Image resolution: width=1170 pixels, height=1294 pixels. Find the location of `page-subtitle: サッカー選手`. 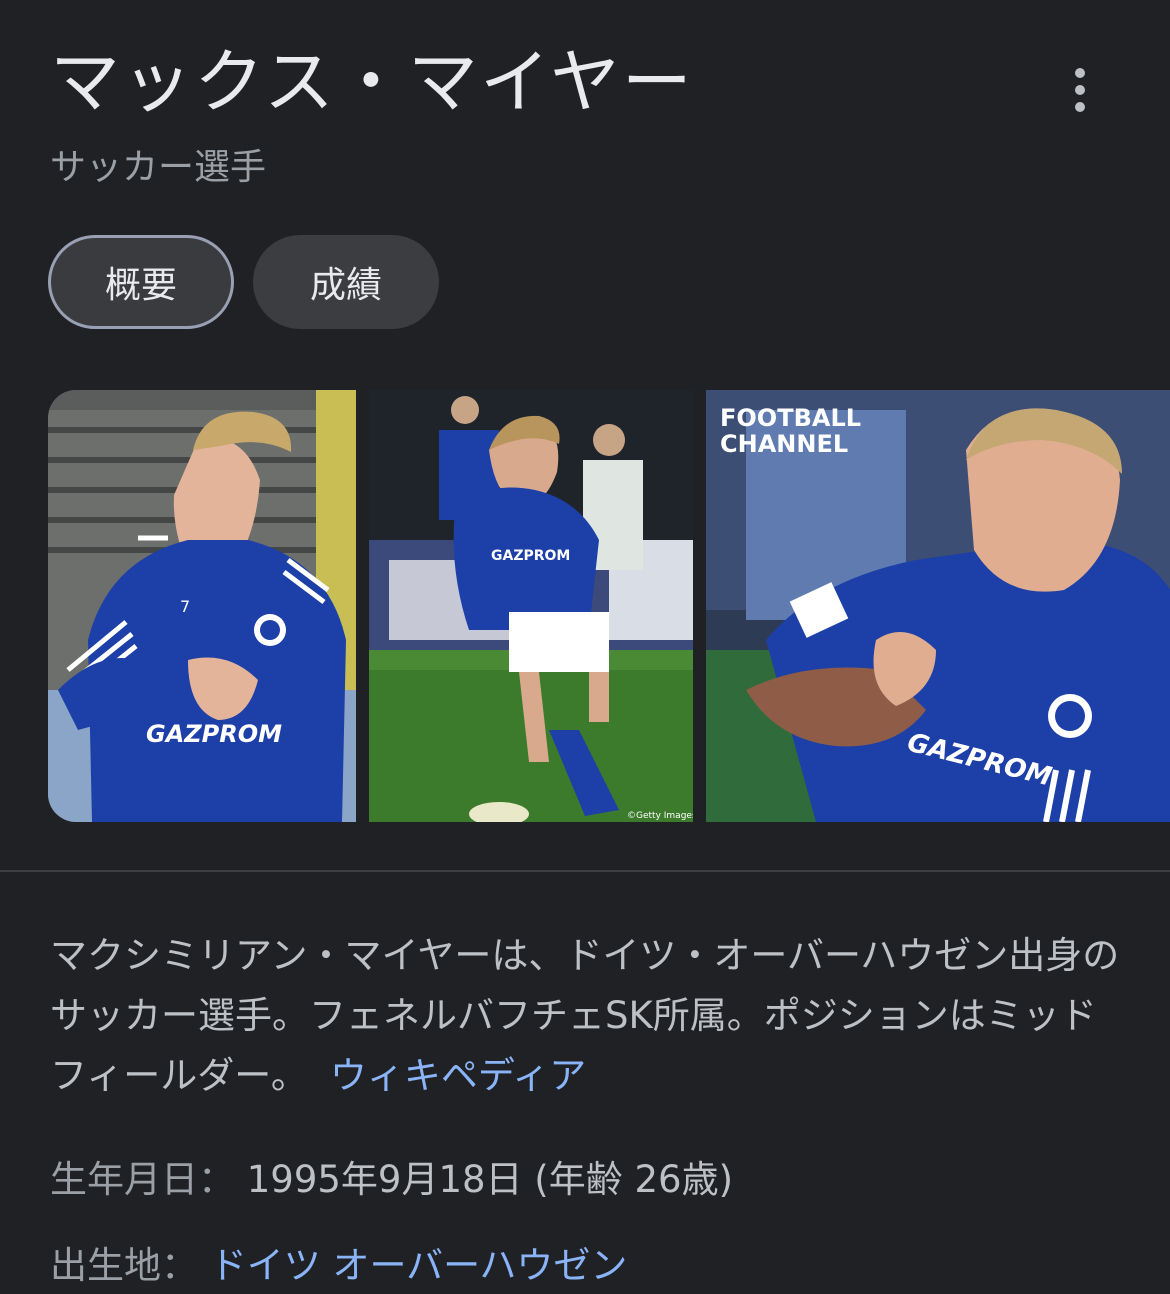

page-subtitle: サッカー選手 is located at coordinates (158, 167).